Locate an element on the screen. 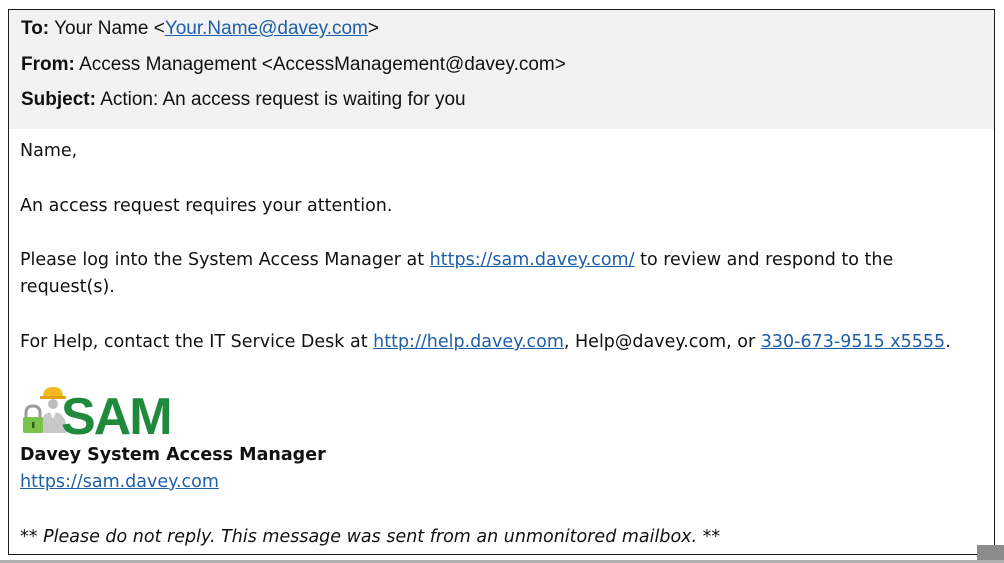 This screenshot has width=1004, height=563. sam-logo-text: SAM is located at coordinates (116, 412).